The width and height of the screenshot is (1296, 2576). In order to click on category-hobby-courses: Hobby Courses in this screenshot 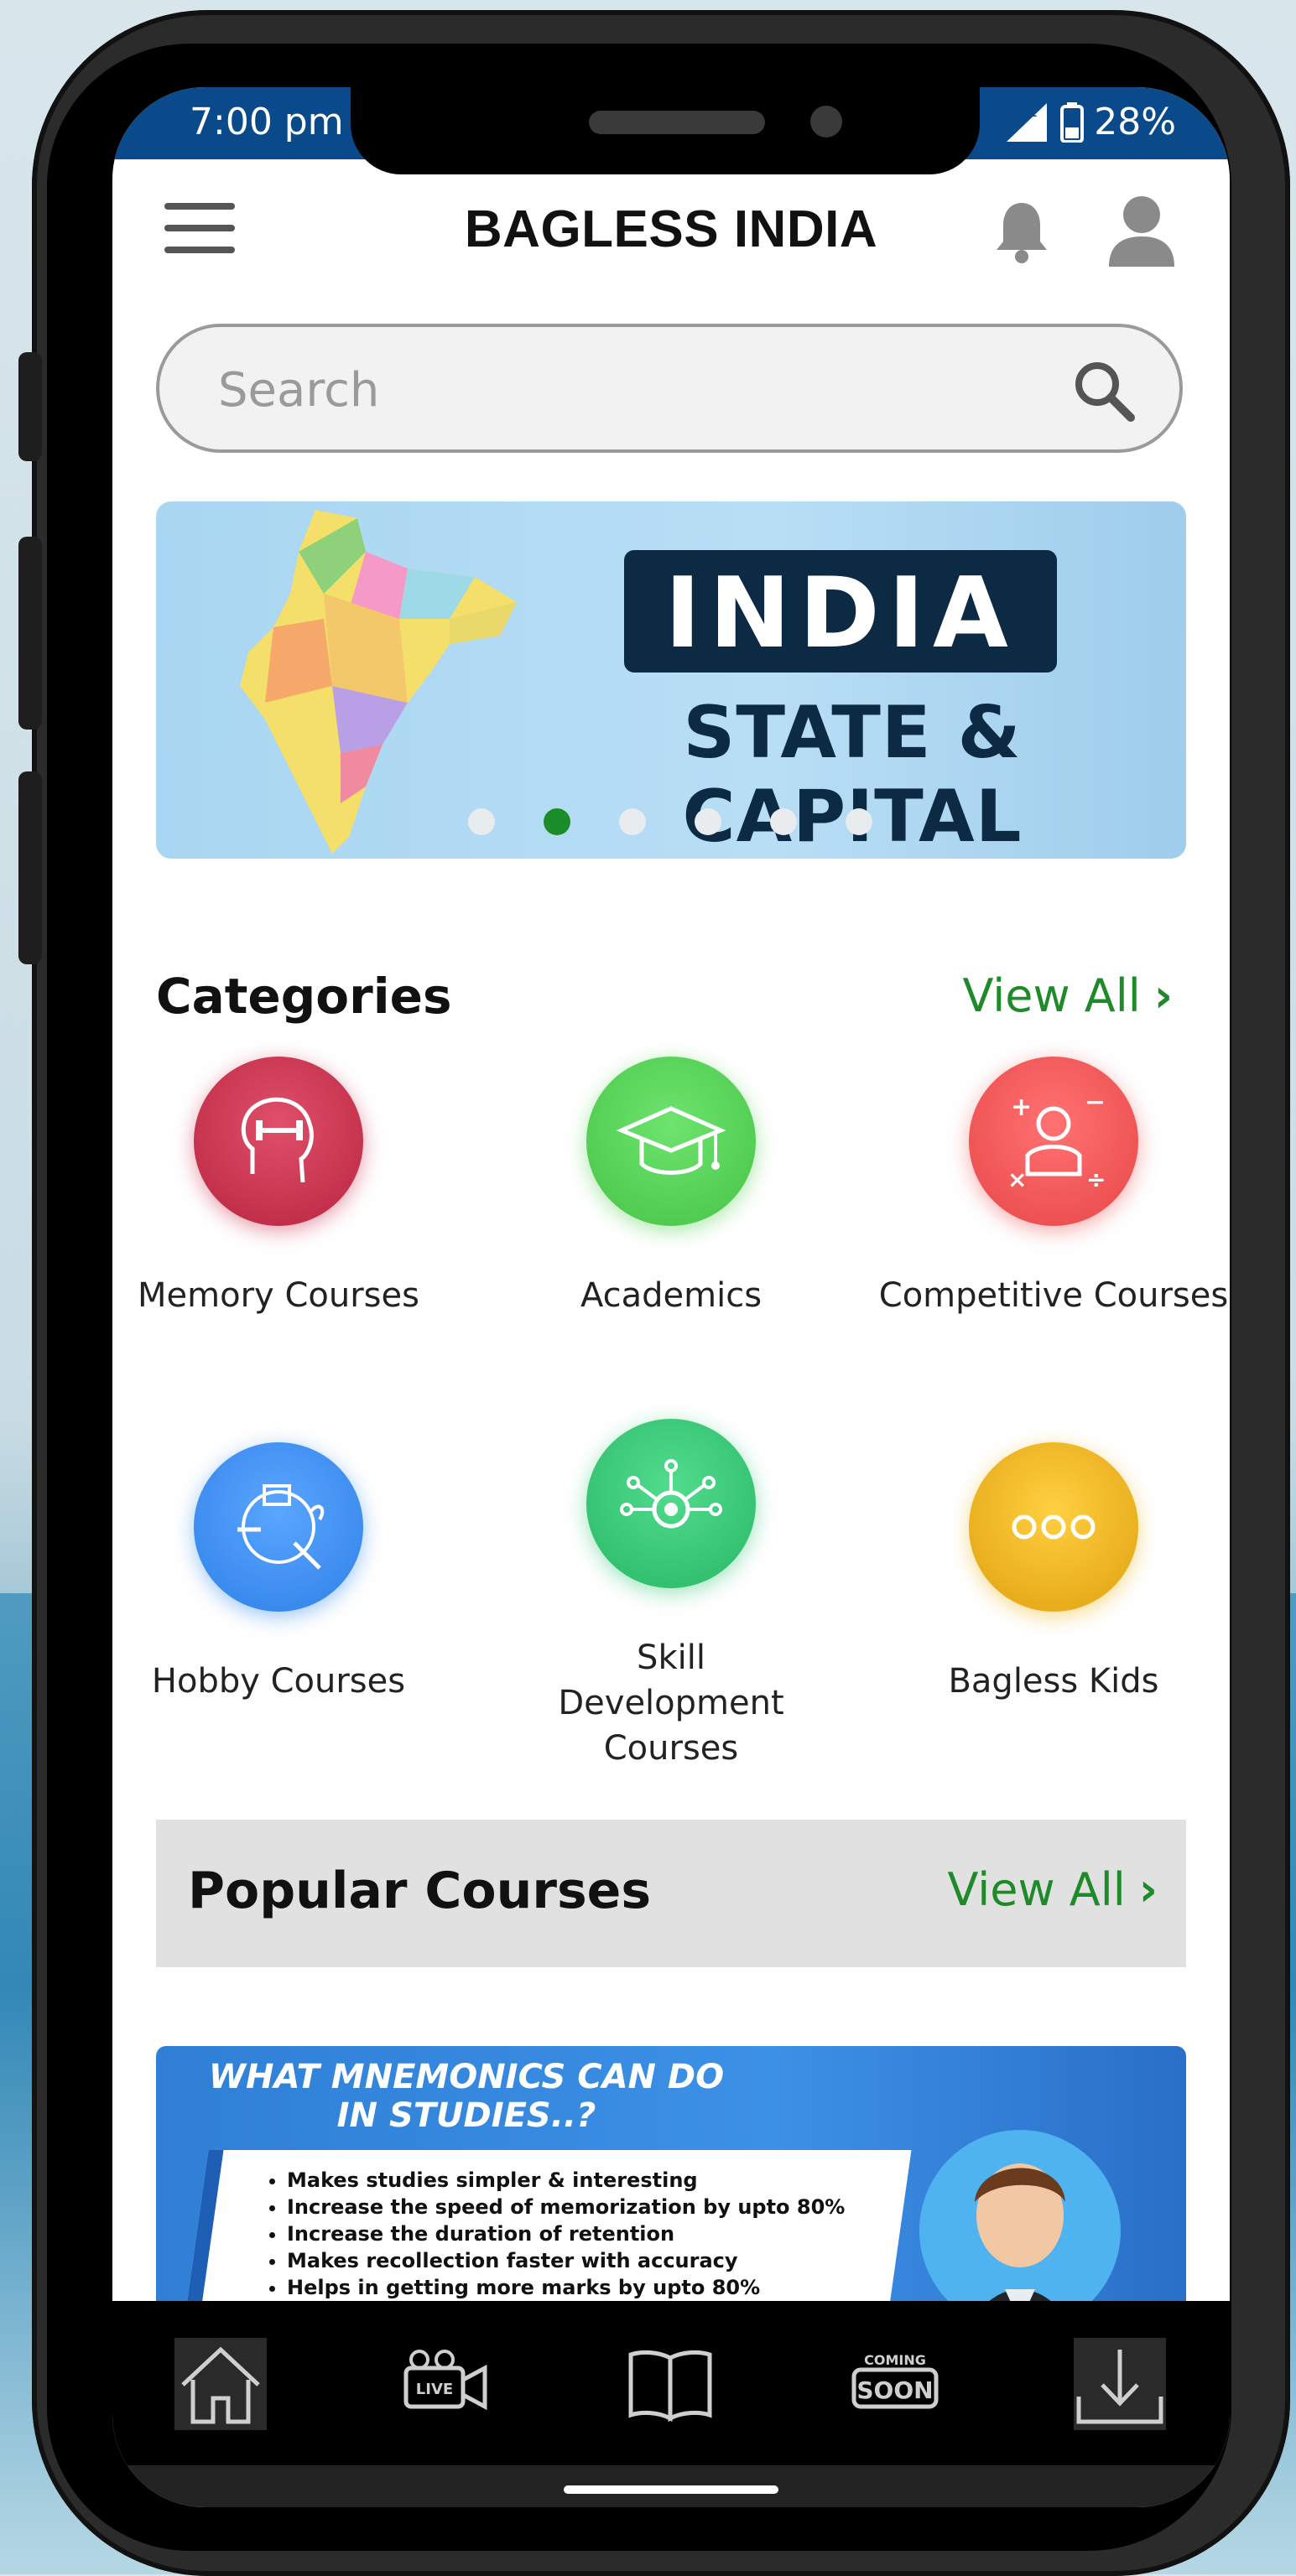, I will do `click(283, 1573)`.